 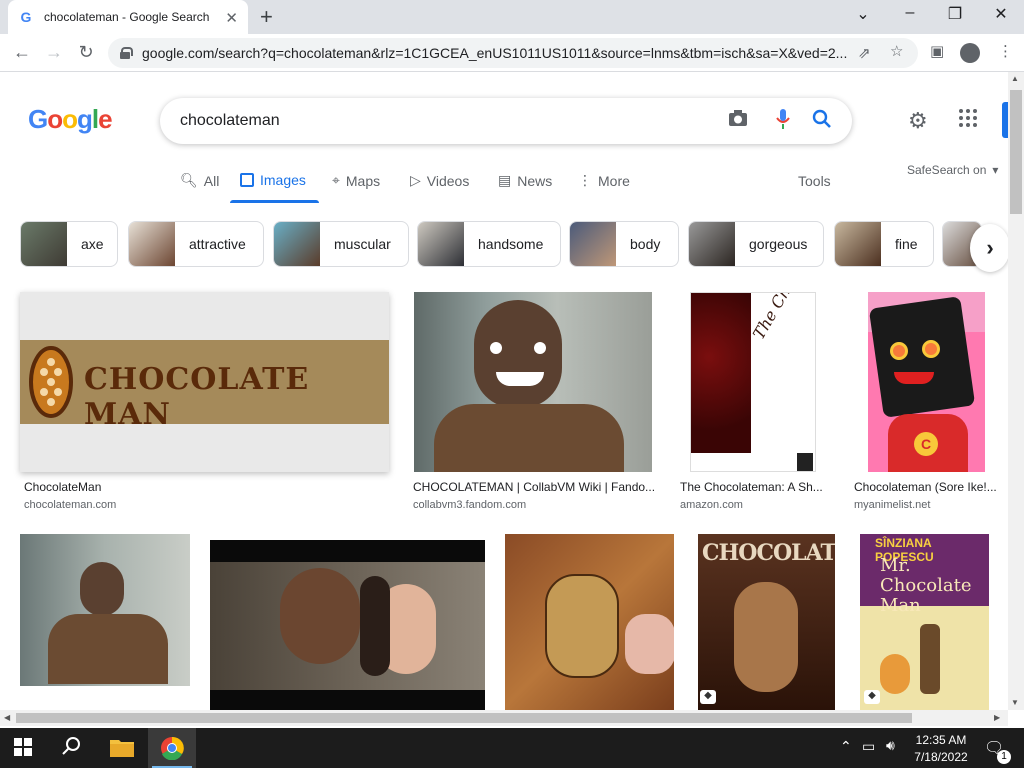 I want to click on close-window-button: ✕, so click(x=1001, y=14).